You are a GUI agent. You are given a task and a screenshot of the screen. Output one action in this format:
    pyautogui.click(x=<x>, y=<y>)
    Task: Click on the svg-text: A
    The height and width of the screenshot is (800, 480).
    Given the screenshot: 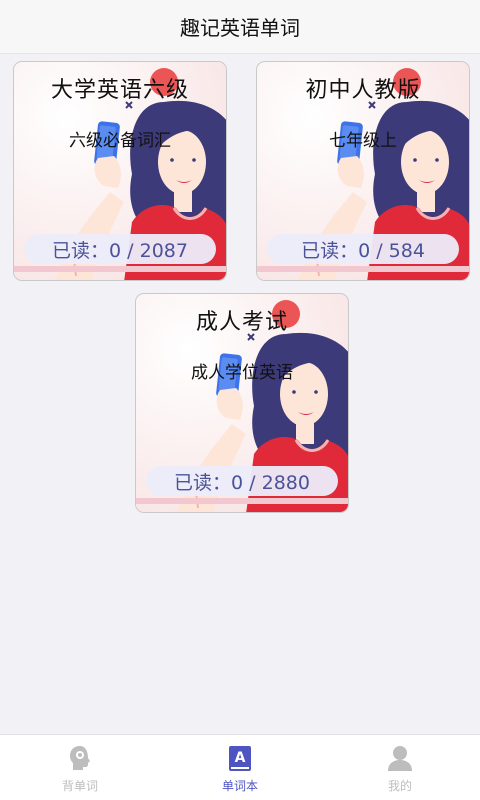 What is the action you would take?
    pyautogui.click(x=240, y=758)
    